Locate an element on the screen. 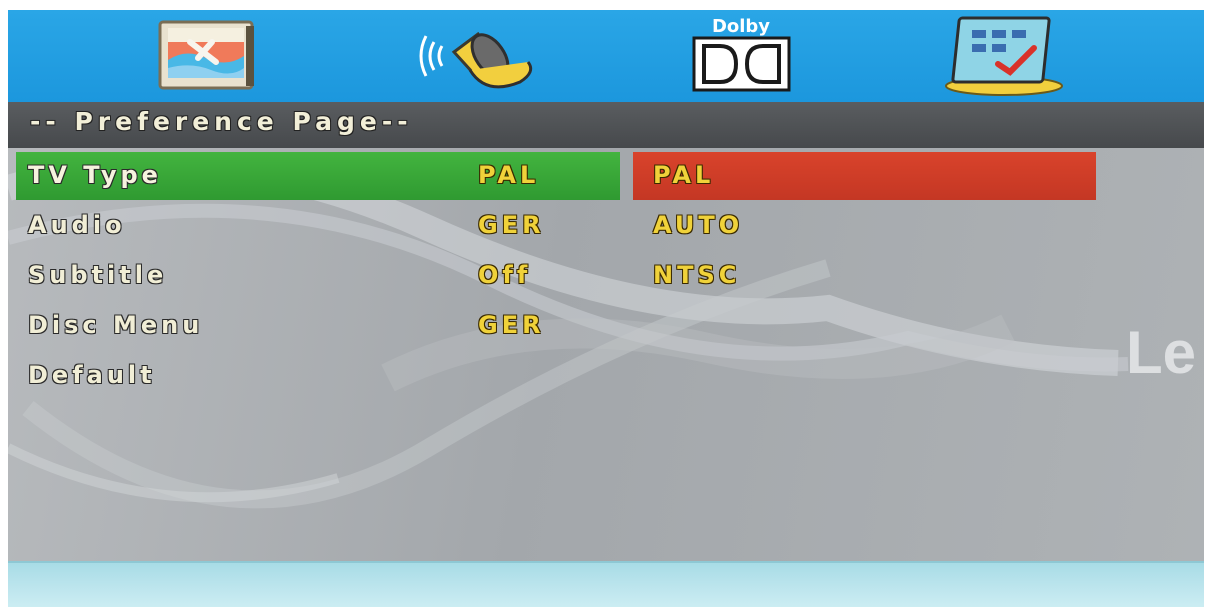  menu-item-value: PAL is located at coordinates (509, 175).